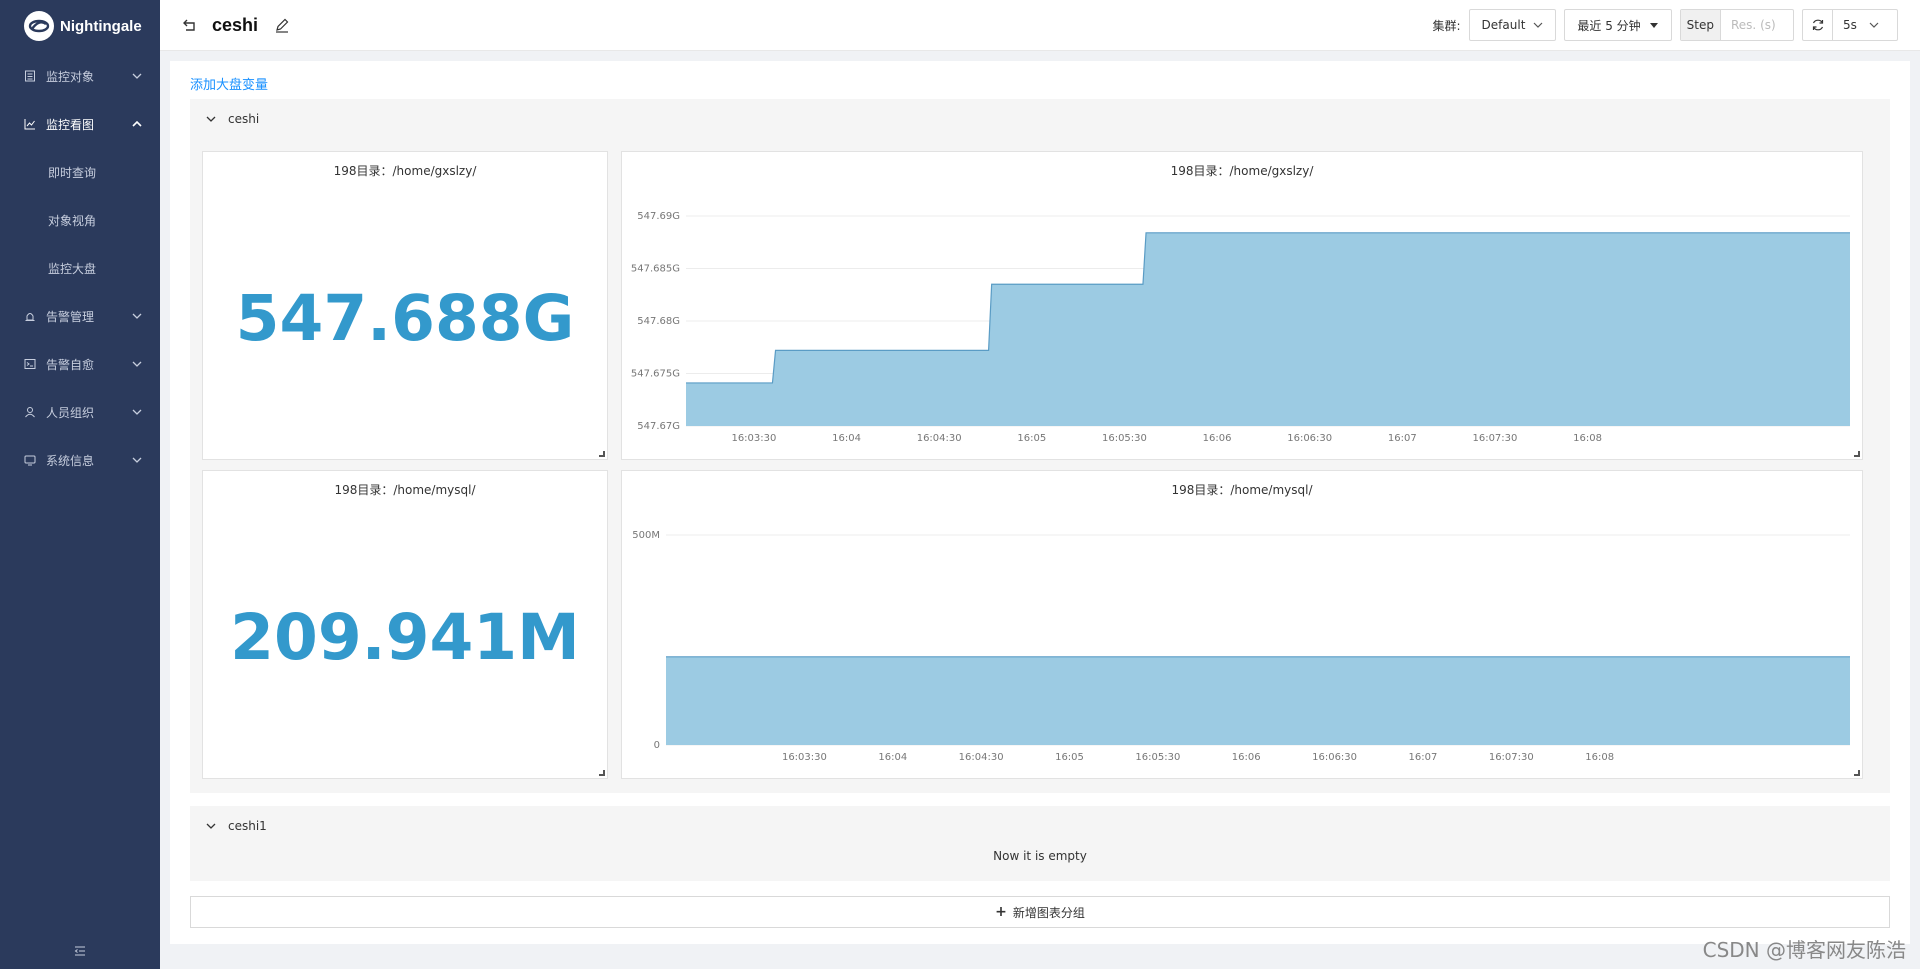  What do you see at coordinates (1700, 25) in the screenshot?
I see `step-label: Step` at bounding box center [1700, 25].